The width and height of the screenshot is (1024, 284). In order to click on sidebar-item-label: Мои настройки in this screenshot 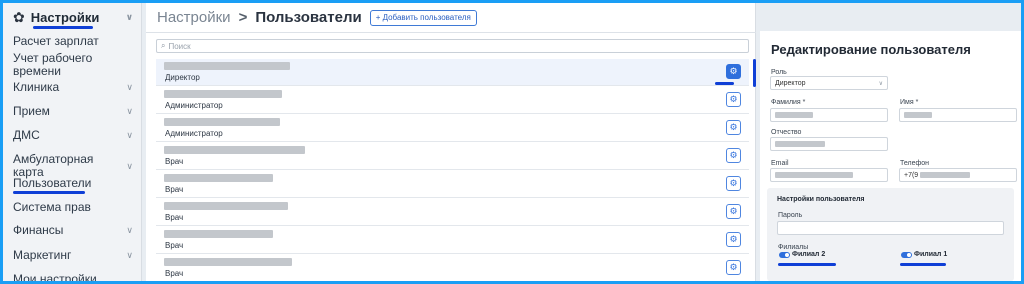, I will do `click(55, 277)`.